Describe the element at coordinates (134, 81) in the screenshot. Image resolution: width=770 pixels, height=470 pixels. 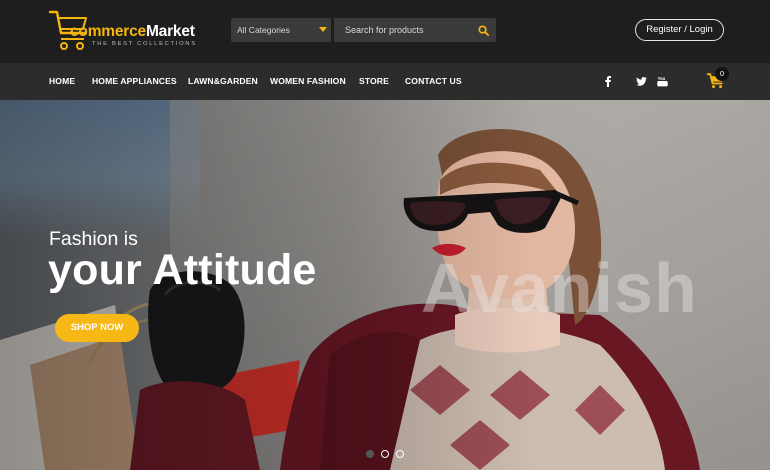
I see `nav-item-home-appliances: HOME APPLIANCES` at that location.